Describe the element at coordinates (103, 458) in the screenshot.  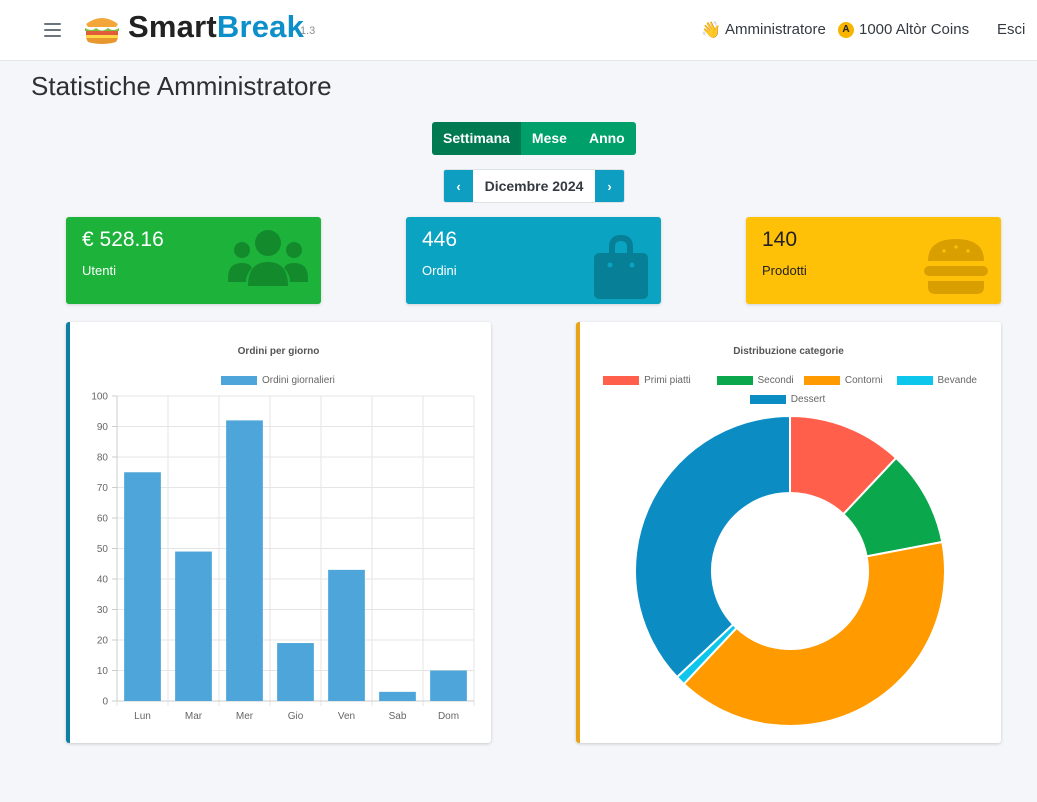
I see `y-tick-label: 80` at that location.